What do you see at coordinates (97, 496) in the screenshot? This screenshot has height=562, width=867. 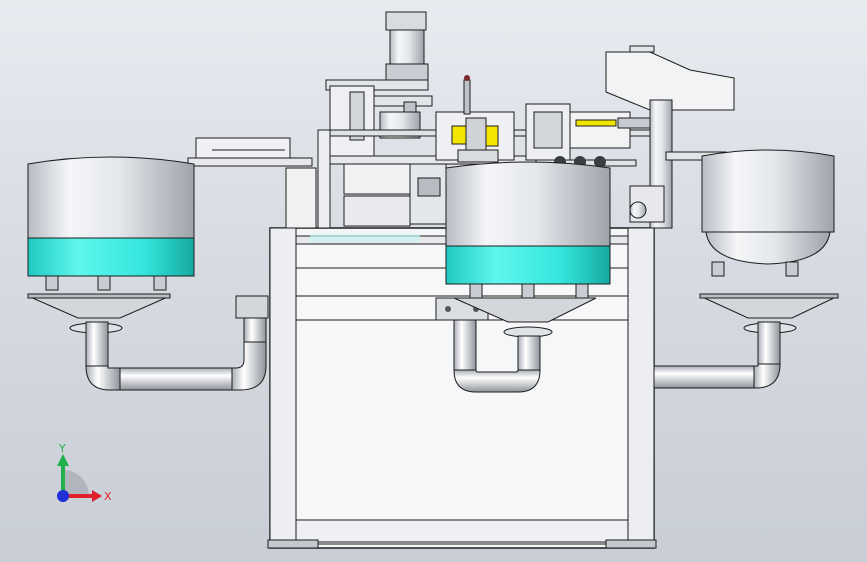 I see `x-axis-arrowhead` at bounding box center [97, 496].